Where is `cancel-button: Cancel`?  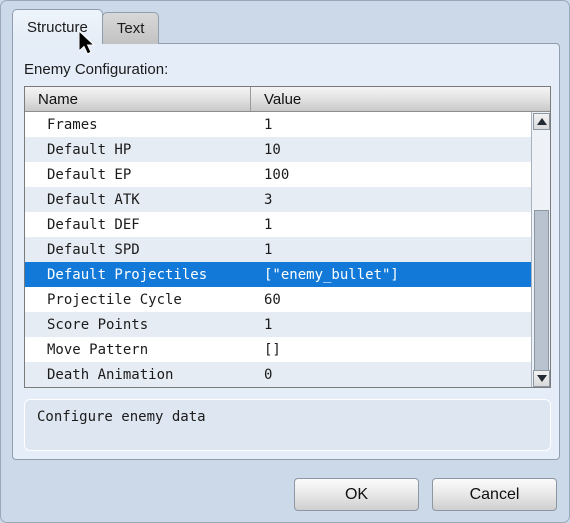 cancel-button: Cancel is located at coordinates (494, 494).